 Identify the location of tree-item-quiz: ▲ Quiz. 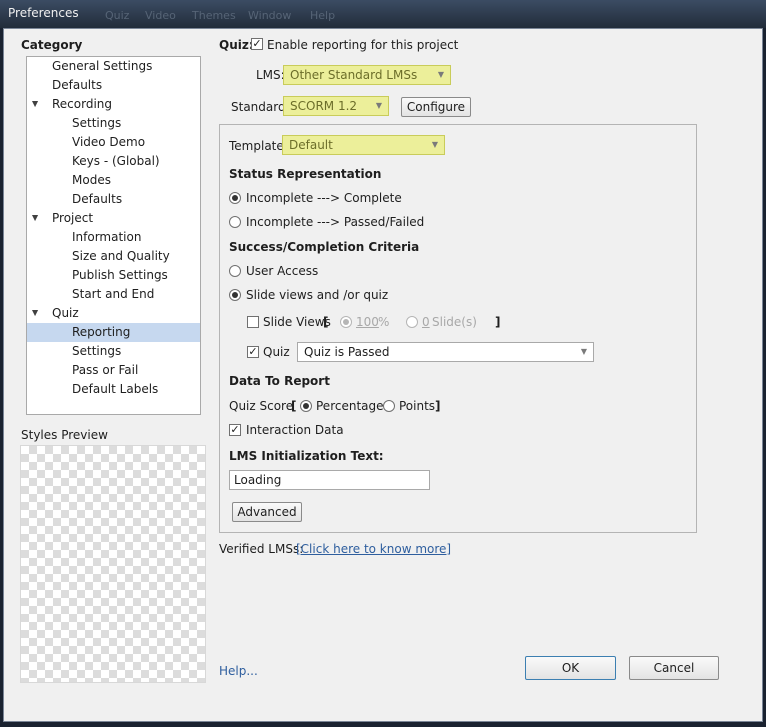
(113, 313).